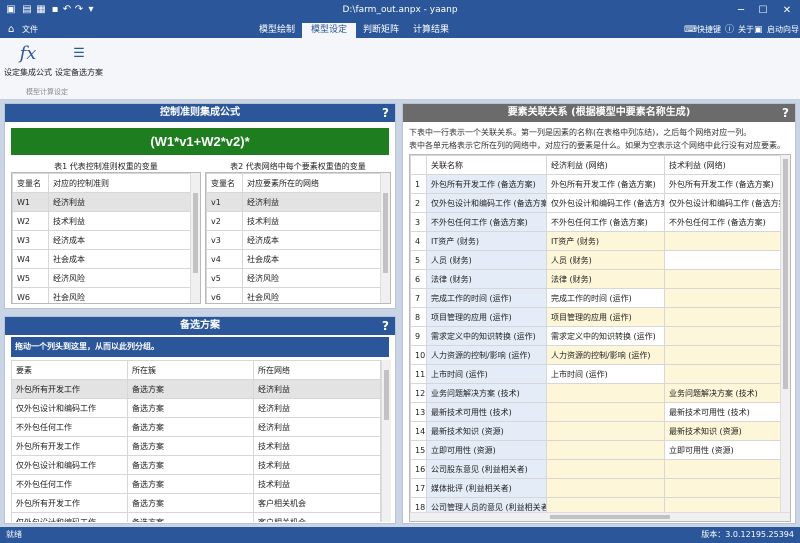  I want to click on table-cell: 立即可用性 (资源), so click(723, 450).